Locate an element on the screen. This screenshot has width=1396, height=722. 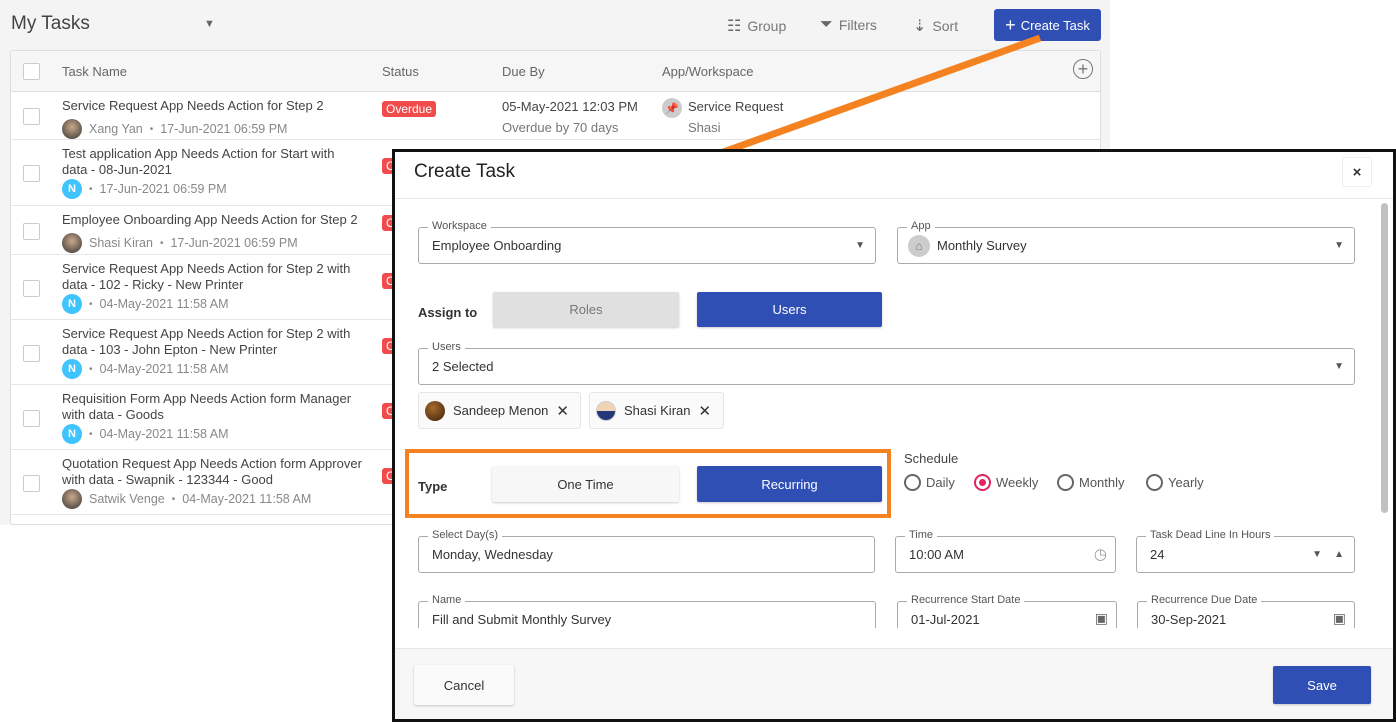
name-label: Name is located at coordinates (447, 600).